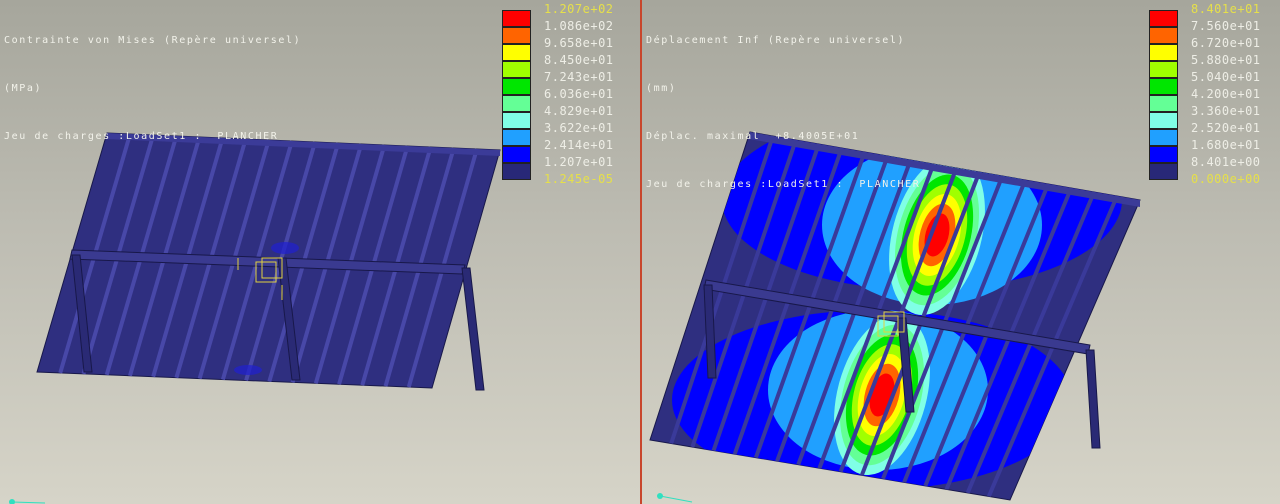 This screenshot has height=504, width=1280. I want to click on legend-label: 1.086e+02, so click(579, 26).